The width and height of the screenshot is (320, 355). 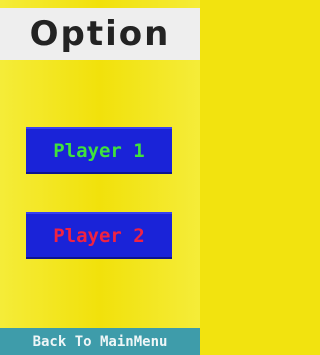 I want to click on player-2-label: Player 2, so click(x=99, y=235).